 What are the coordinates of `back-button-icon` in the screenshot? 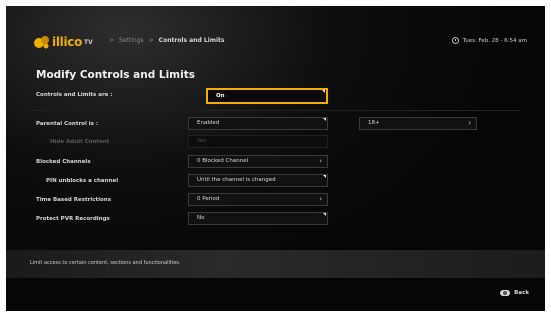 It's located at (505, 293).